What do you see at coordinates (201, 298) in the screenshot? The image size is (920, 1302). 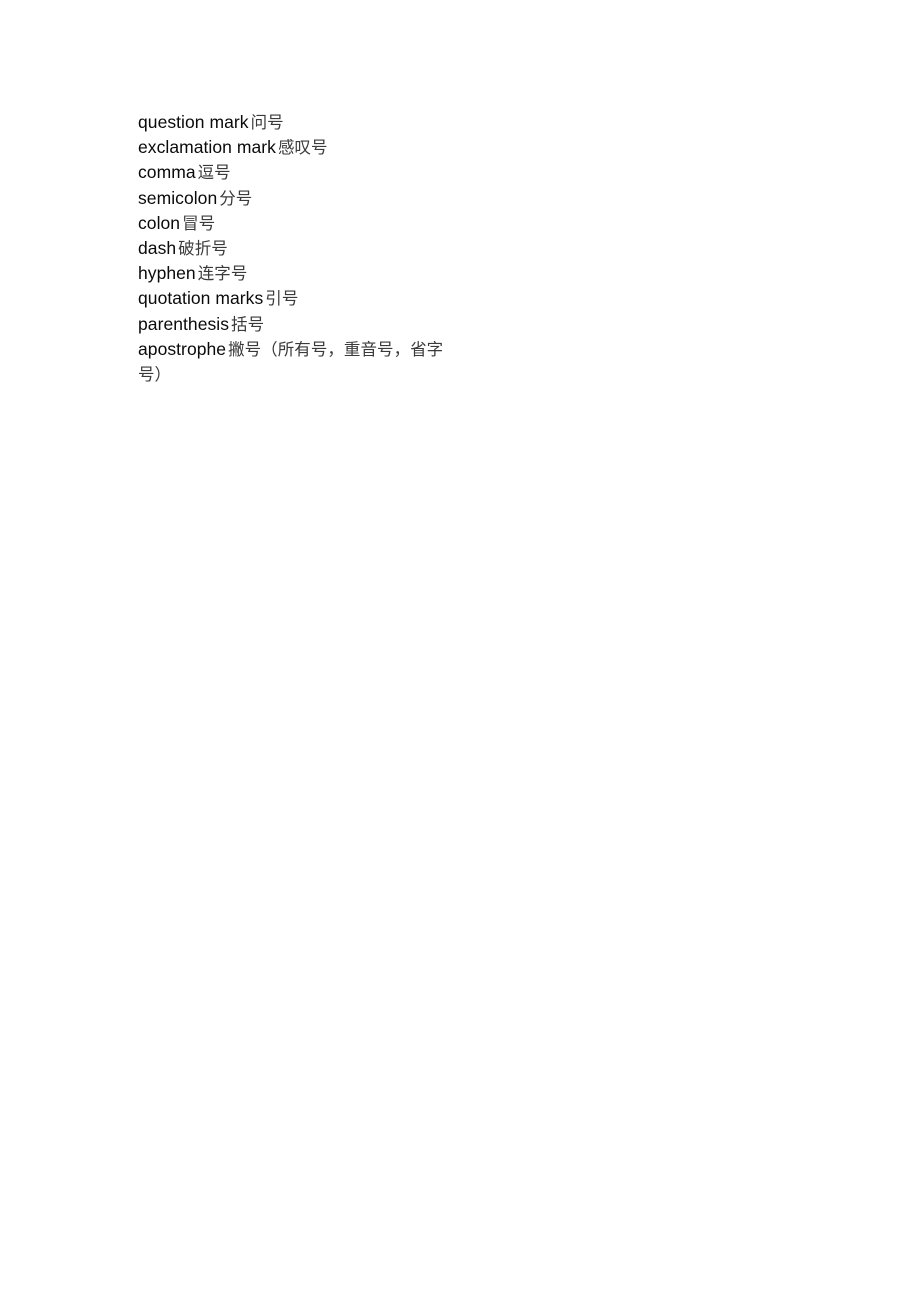 I see `glossary-term-english: quotation marks` at bounding box center [201, 298].